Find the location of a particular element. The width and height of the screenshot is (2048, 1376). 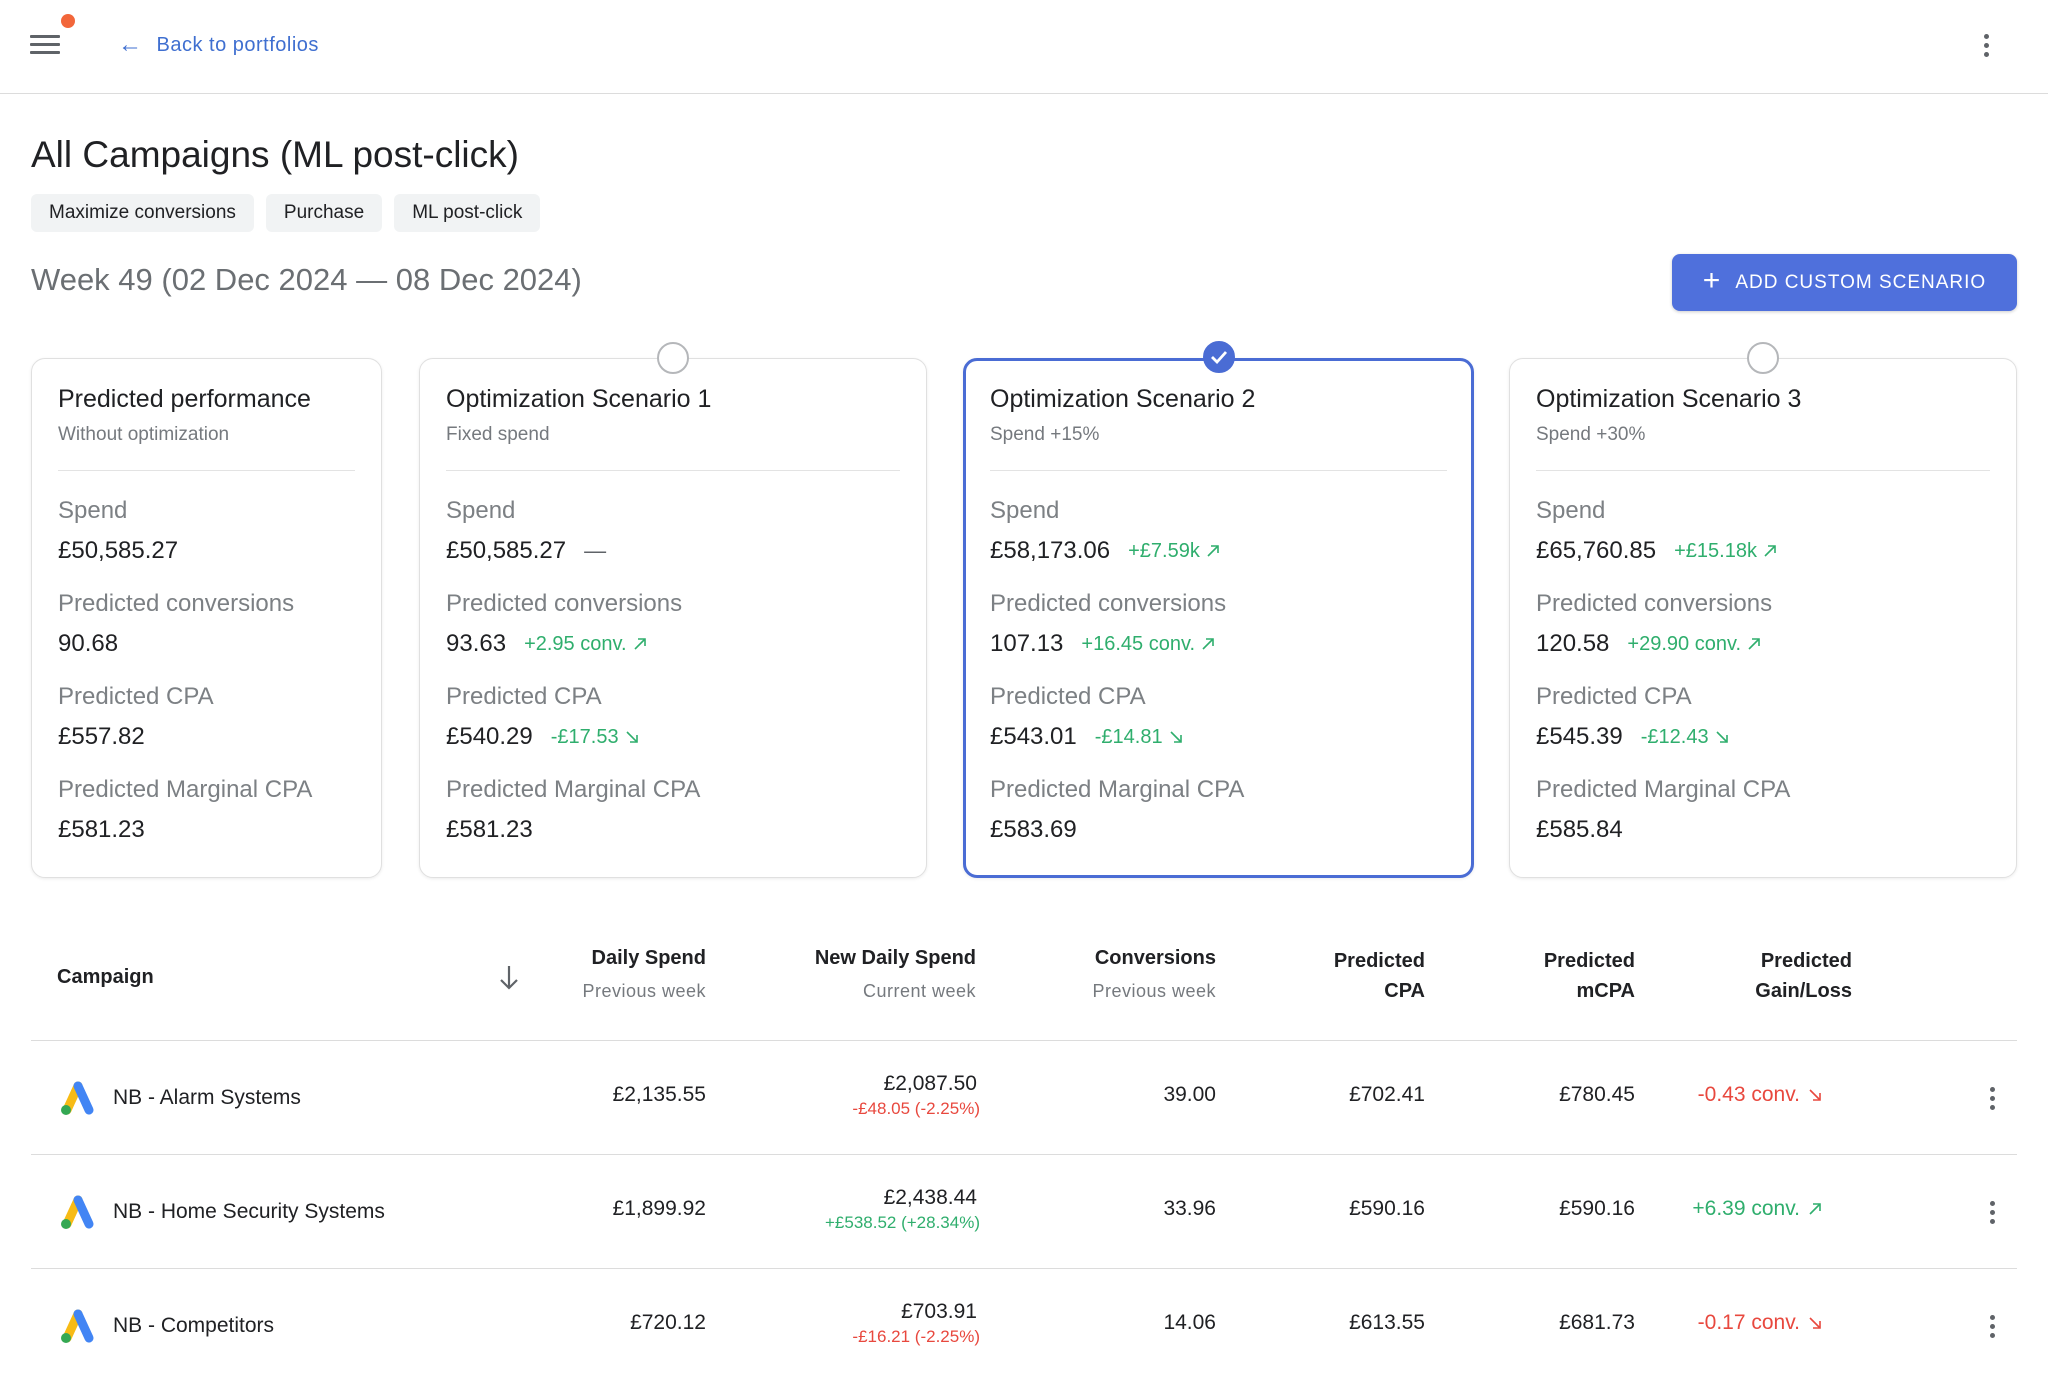

card-divider is located at coordinates (1218, 470).